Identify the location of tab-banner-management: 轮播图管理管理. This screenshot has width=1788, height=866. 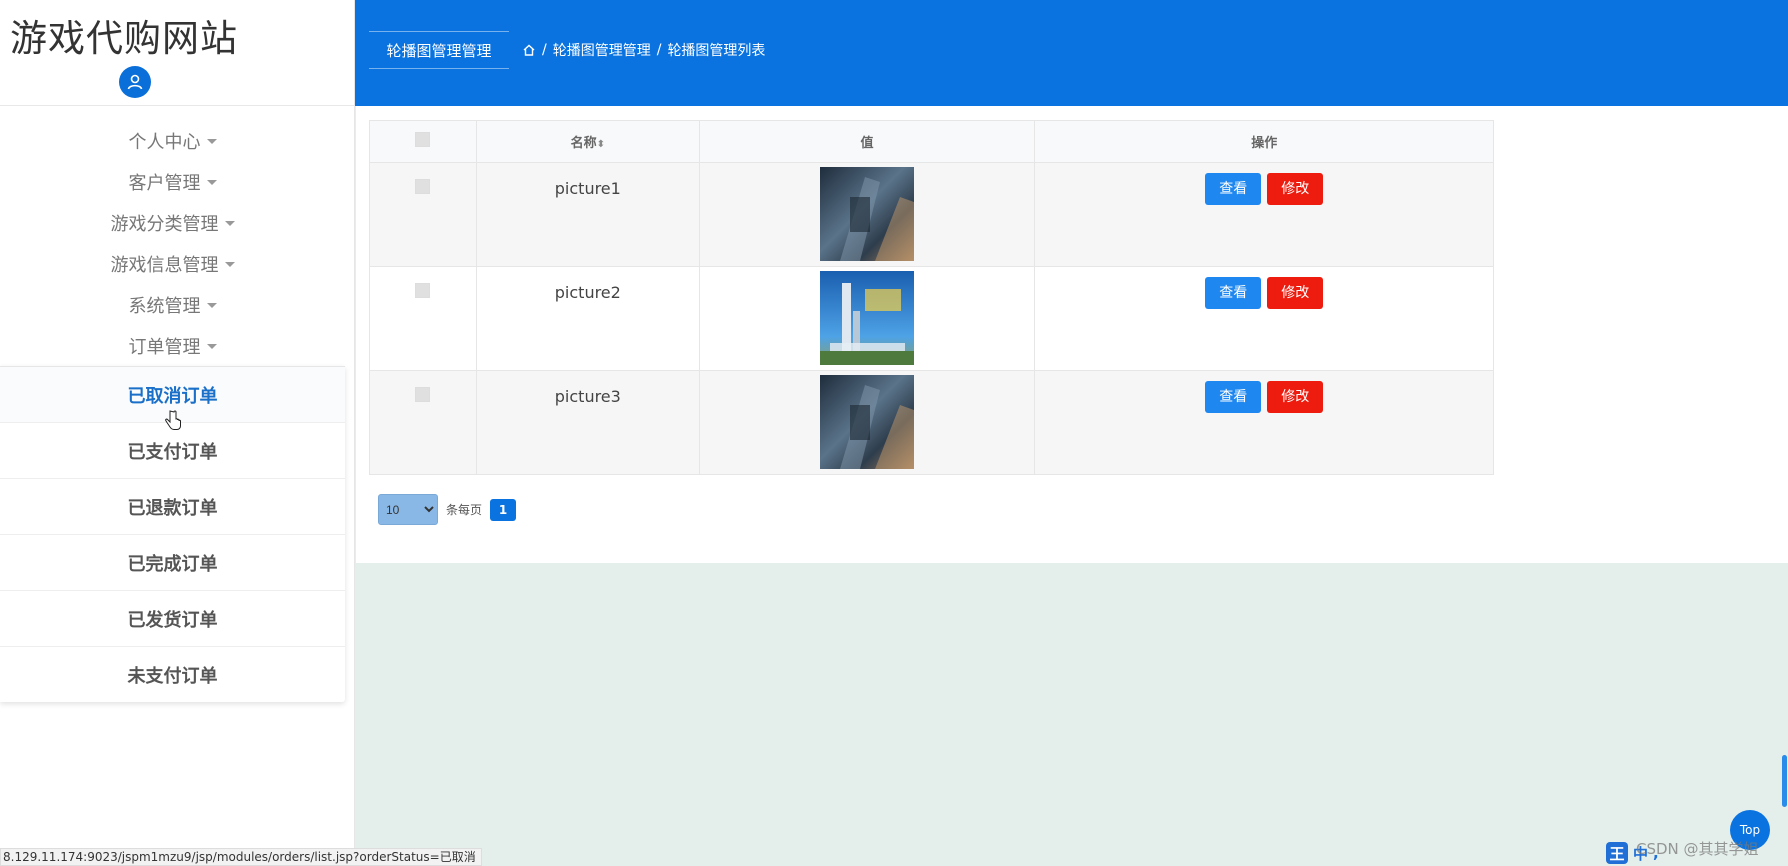
(439, 50).